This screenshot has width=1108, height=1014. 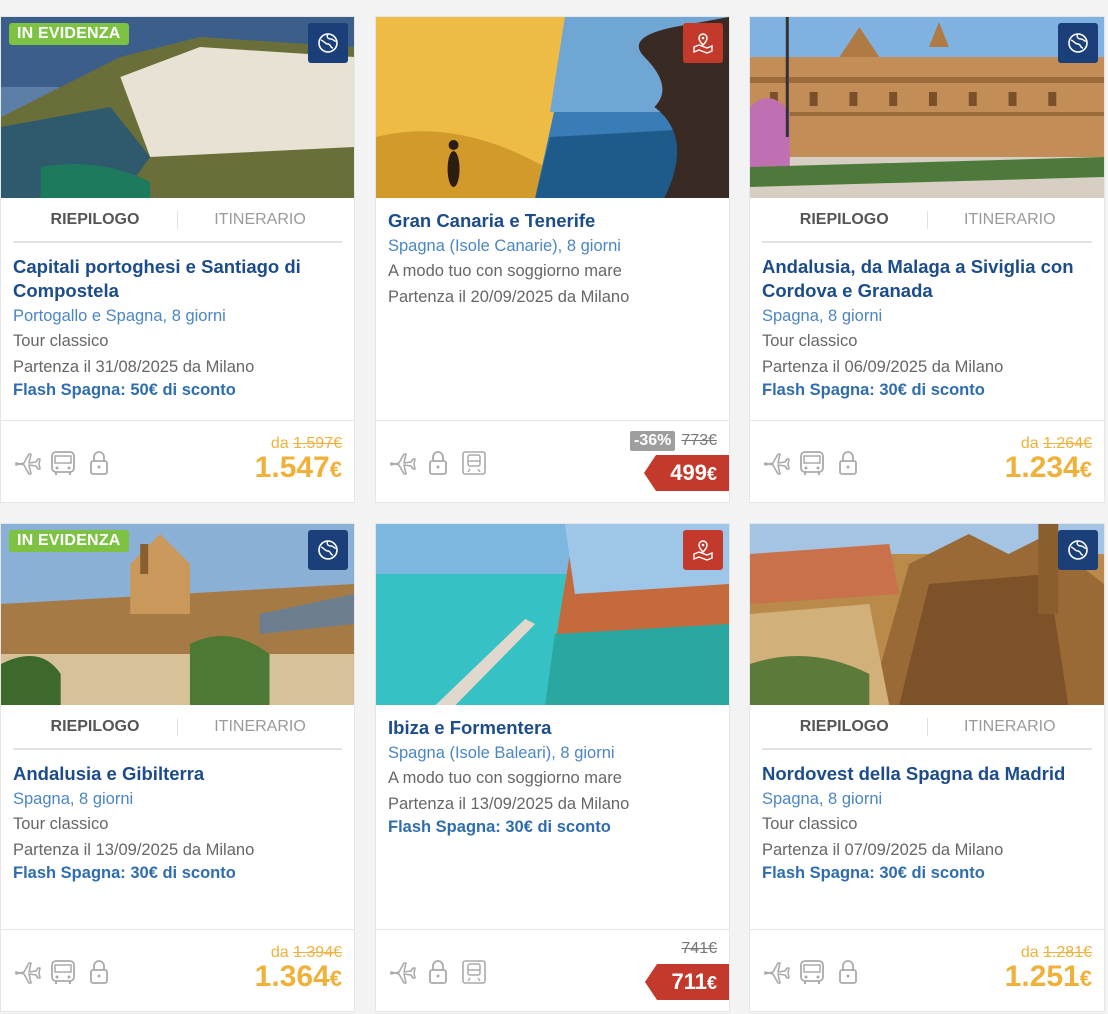 I want to click on offer-promo: Flash Spagna: 50€ di sconto, so click(x=124, y=390).